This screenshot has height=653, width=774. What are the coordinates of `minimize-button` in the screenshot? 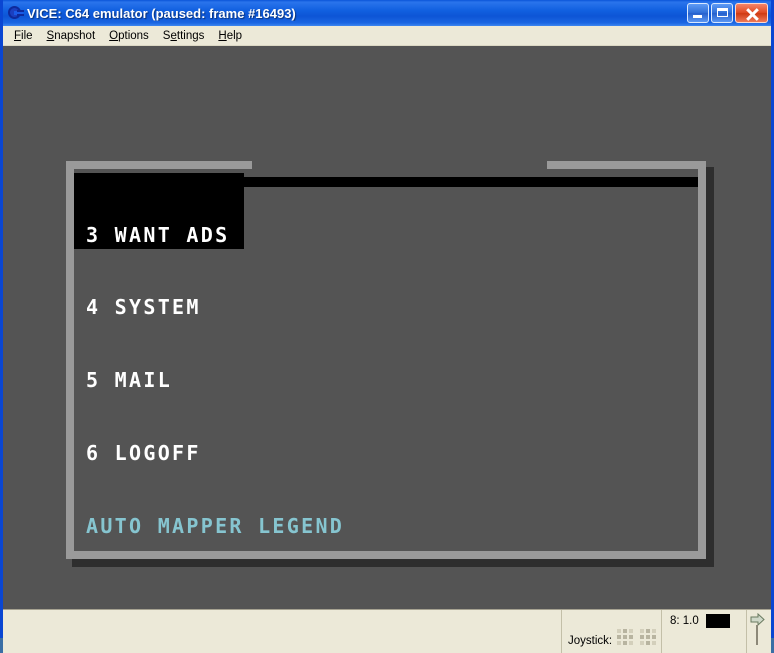 It's located at (698, 13).